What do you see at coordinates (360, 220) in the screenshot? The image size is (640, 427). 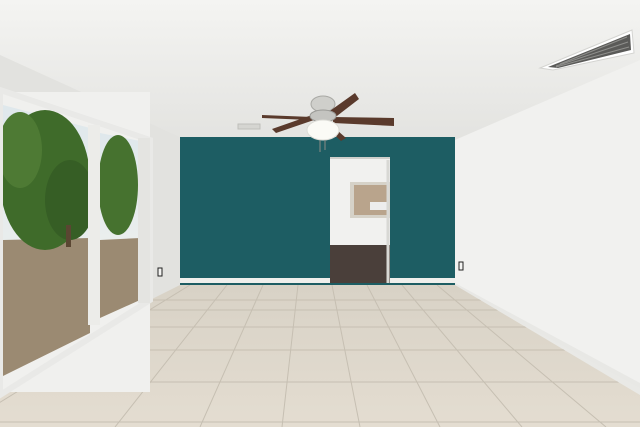 I see `doorway` at bounding box center [360, 220].